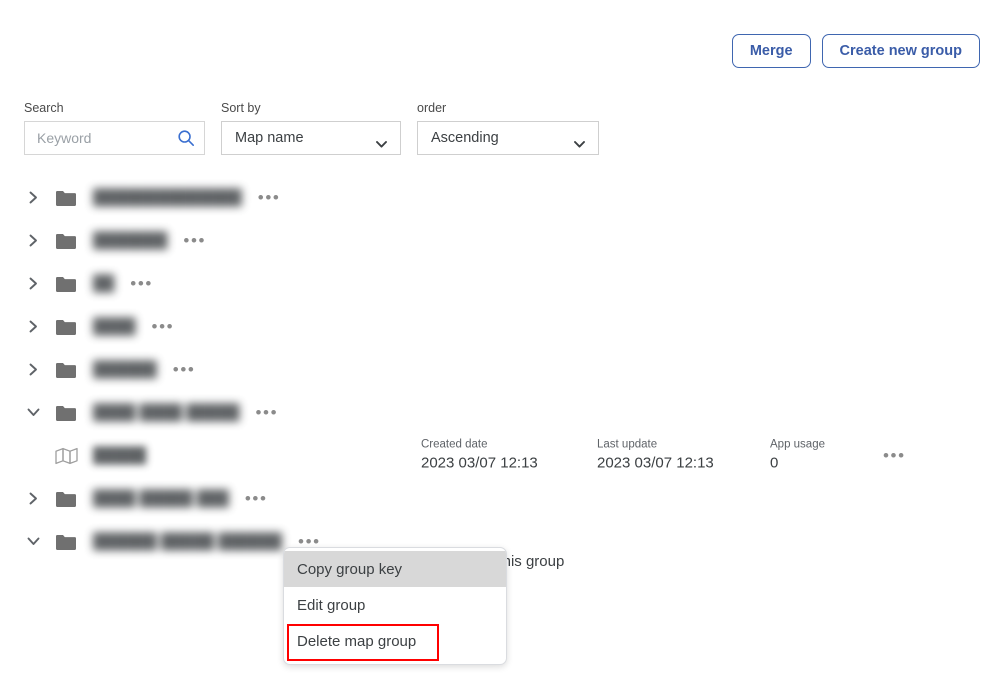 The image size is (1004, 690). What do you see at coordinates (627, 444) in the screenshot?
I see `last-update-label: Last update` at bounding box center [627, 444].